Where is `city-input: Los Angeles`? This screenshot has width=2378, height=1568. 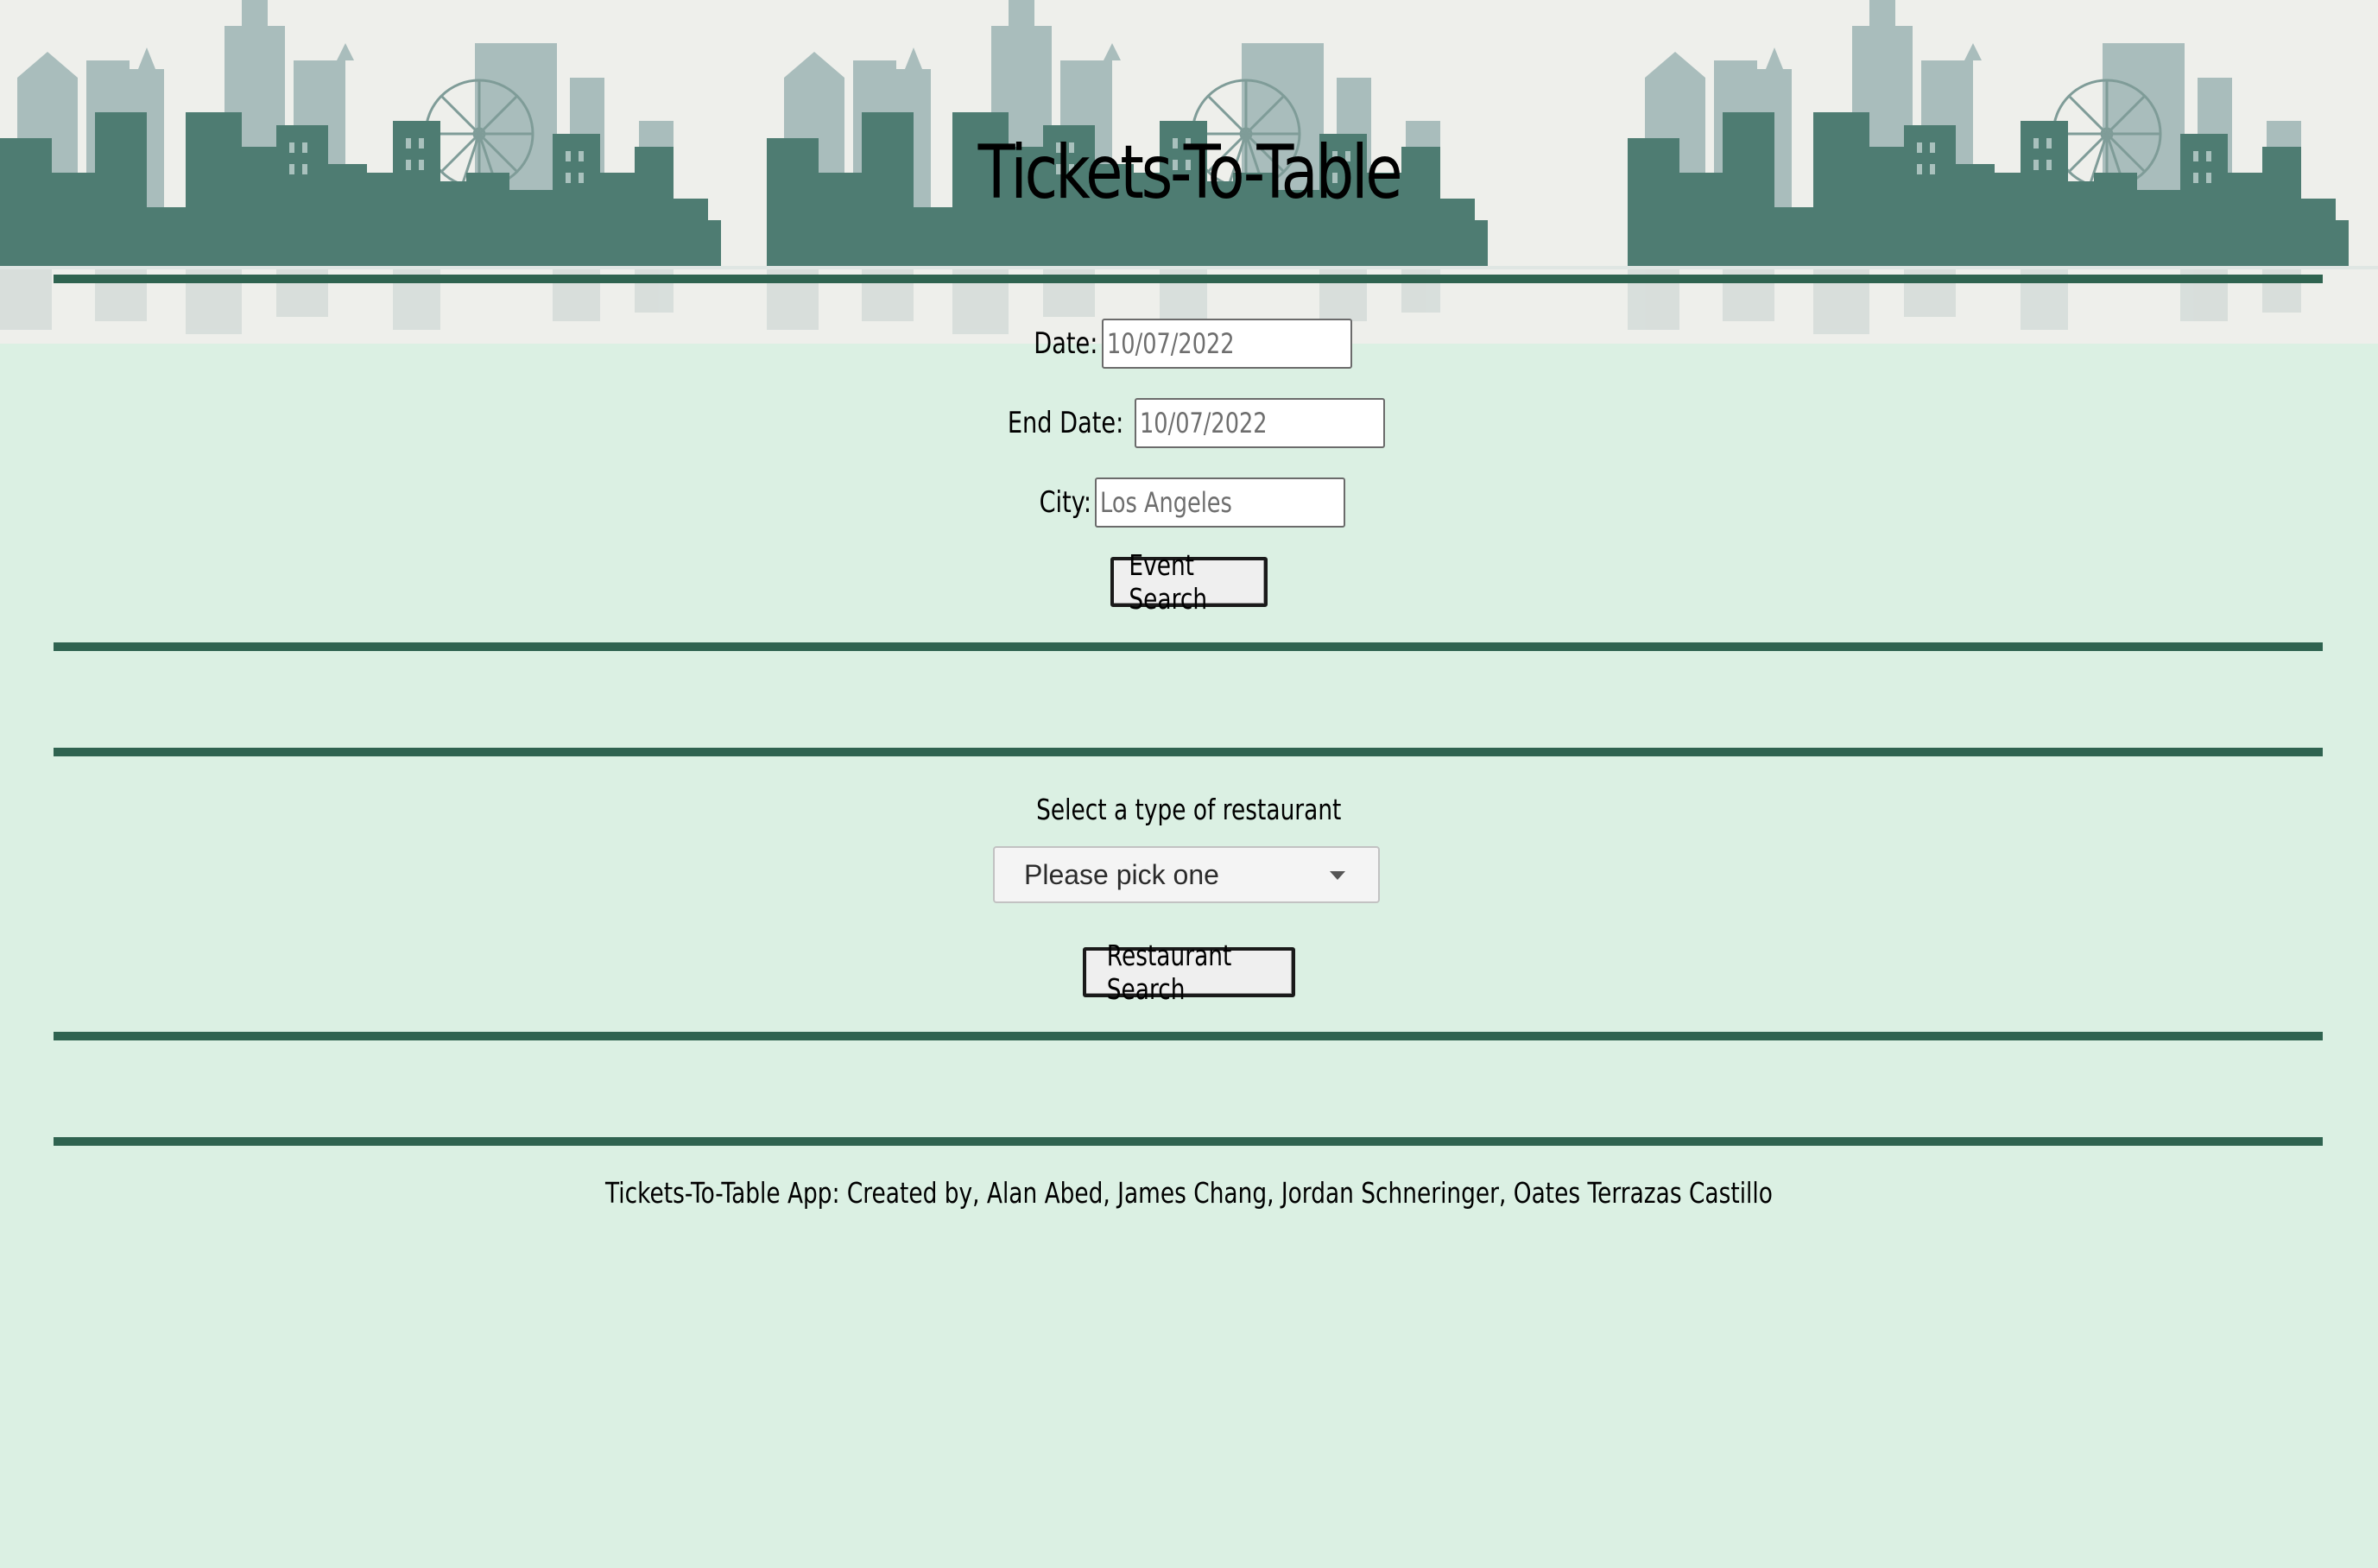
city-input: Los Angeles is located at coordinates (1219, 502).